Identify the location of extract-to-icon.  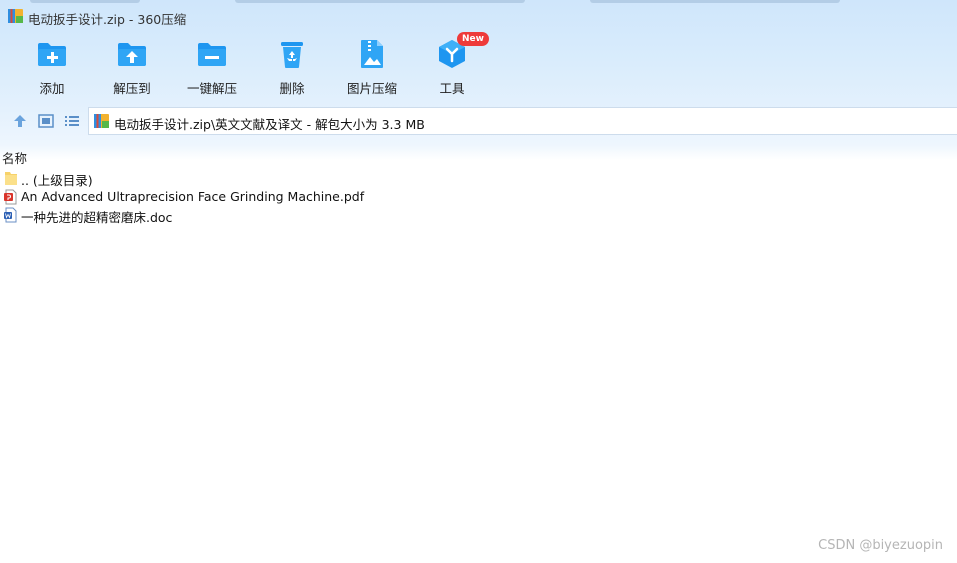
(132, 54).